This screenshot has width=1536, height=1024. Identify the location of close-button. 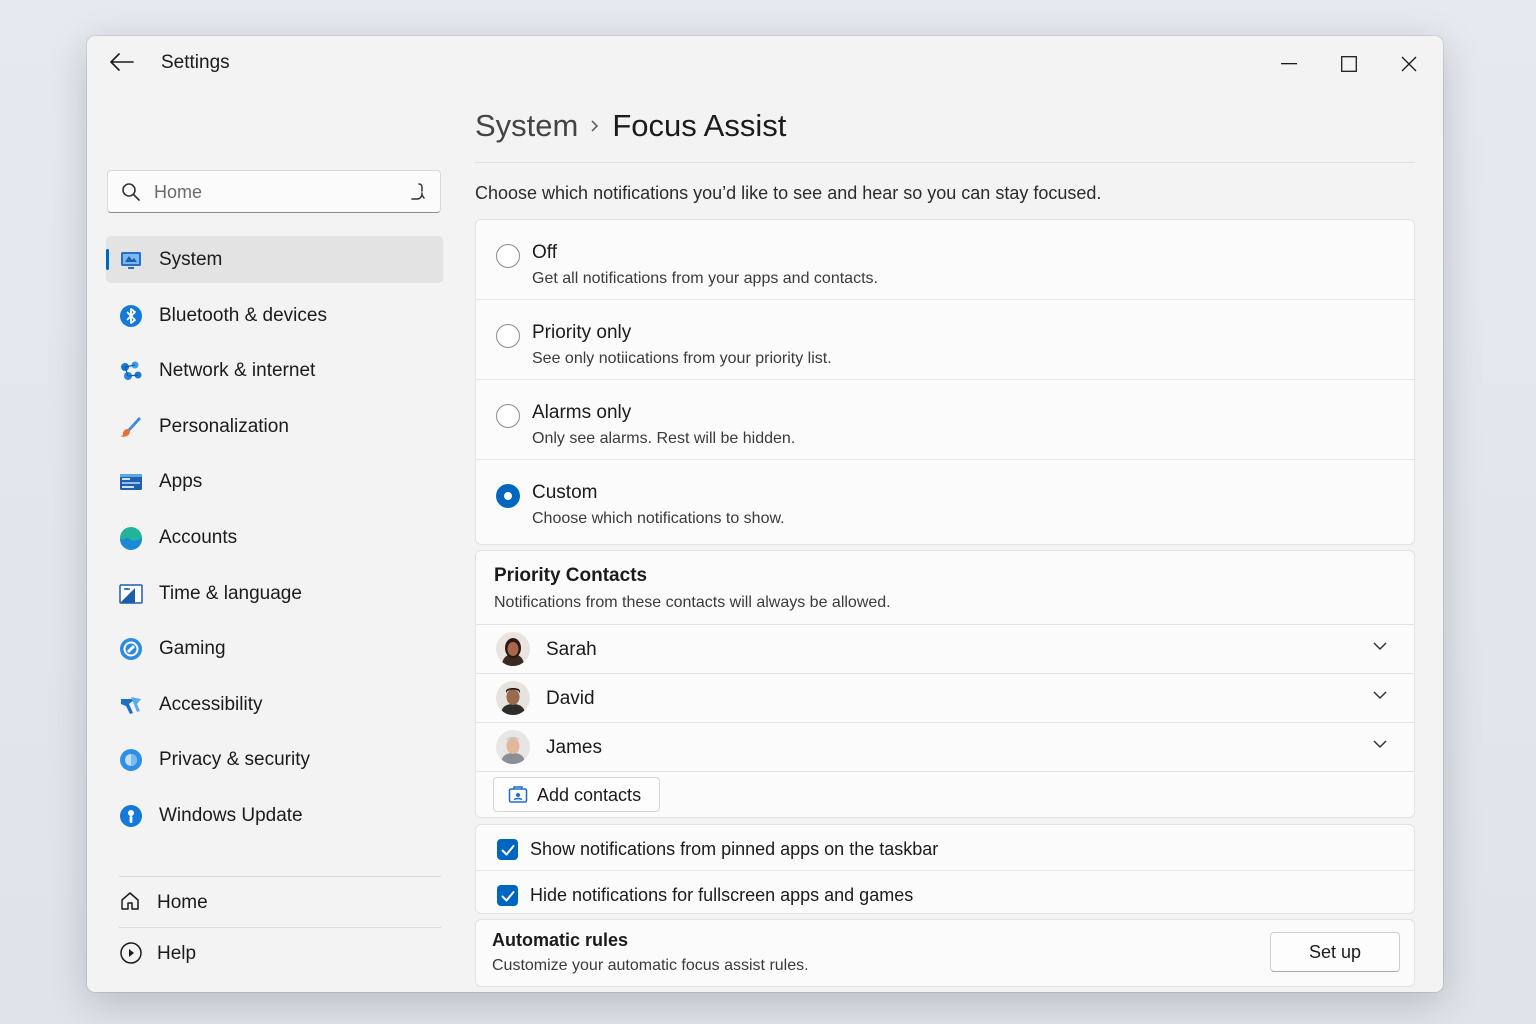
(1409, 64).